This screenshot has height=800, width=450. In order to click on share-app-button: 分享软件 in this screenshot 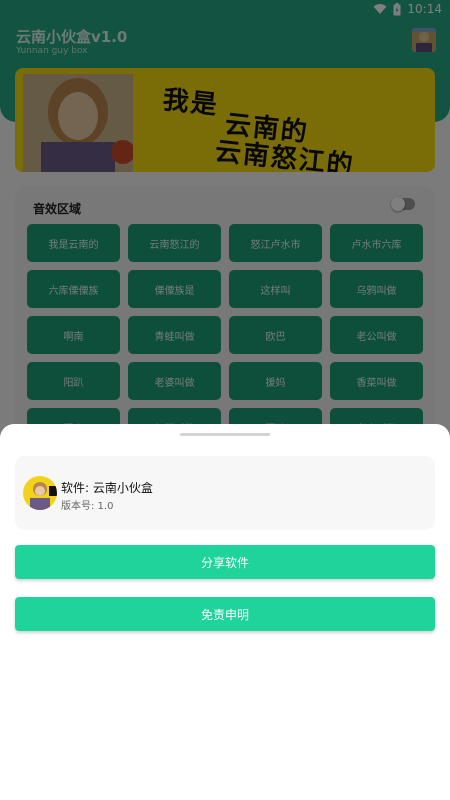, I will do `click(225, 562)`.